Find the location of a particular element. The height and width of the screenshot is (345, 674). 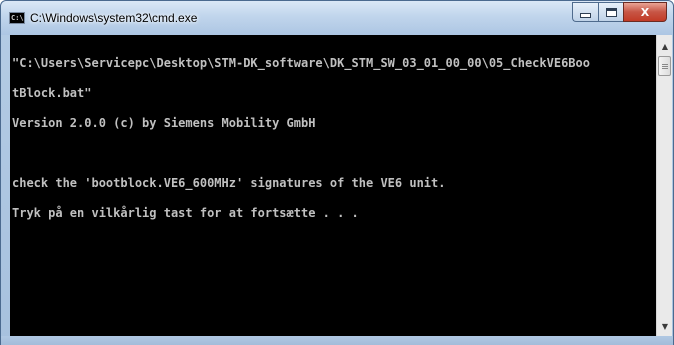

maximize-button is located at coordinates (610, 12).